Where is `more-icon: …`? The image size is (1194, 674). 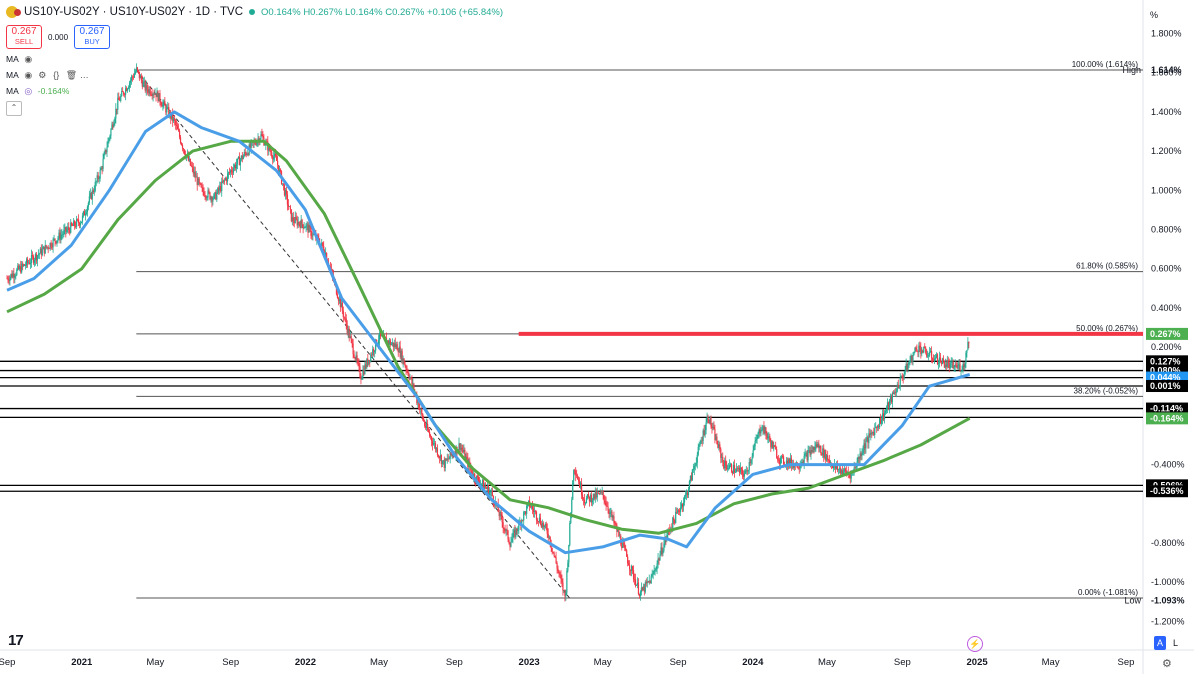 more-icon: … is located at coordinates (84, 75).